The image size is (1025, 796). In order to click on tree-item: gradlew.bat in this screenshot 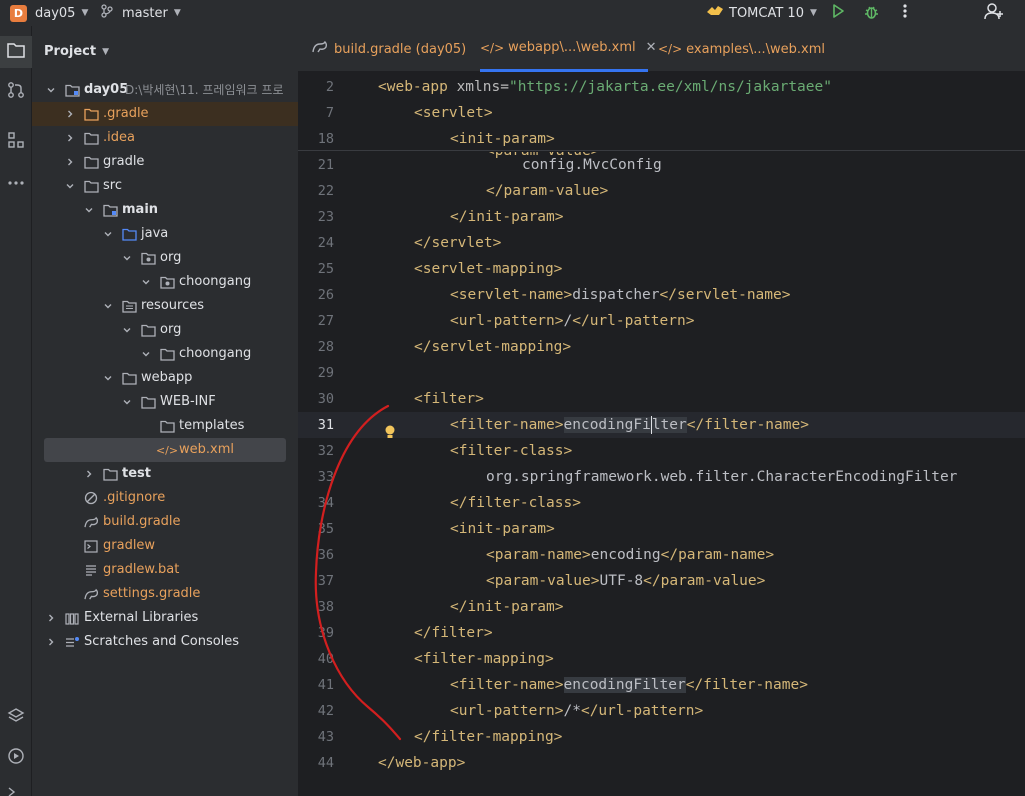, I will do `click(165, 570)`.